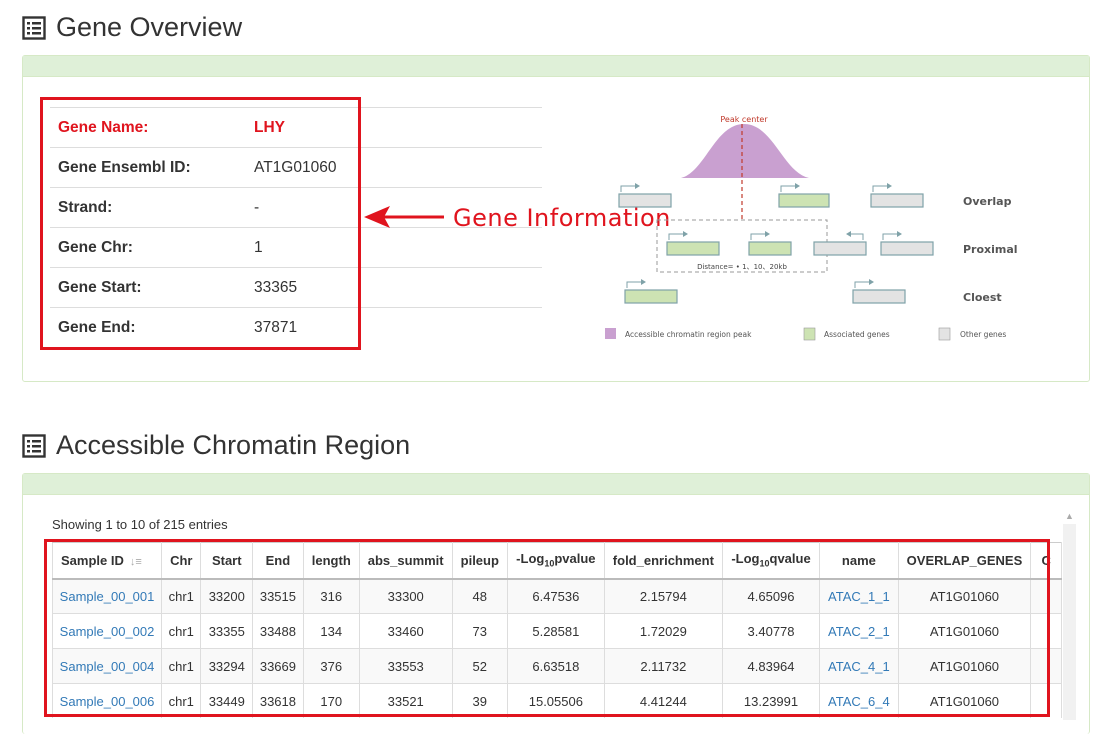 The image size is (1115, 734). What do you see at coordinates (982, 297) in the screenshot?
I see `closest-label: Cloest` at bounding box center [982, 297].